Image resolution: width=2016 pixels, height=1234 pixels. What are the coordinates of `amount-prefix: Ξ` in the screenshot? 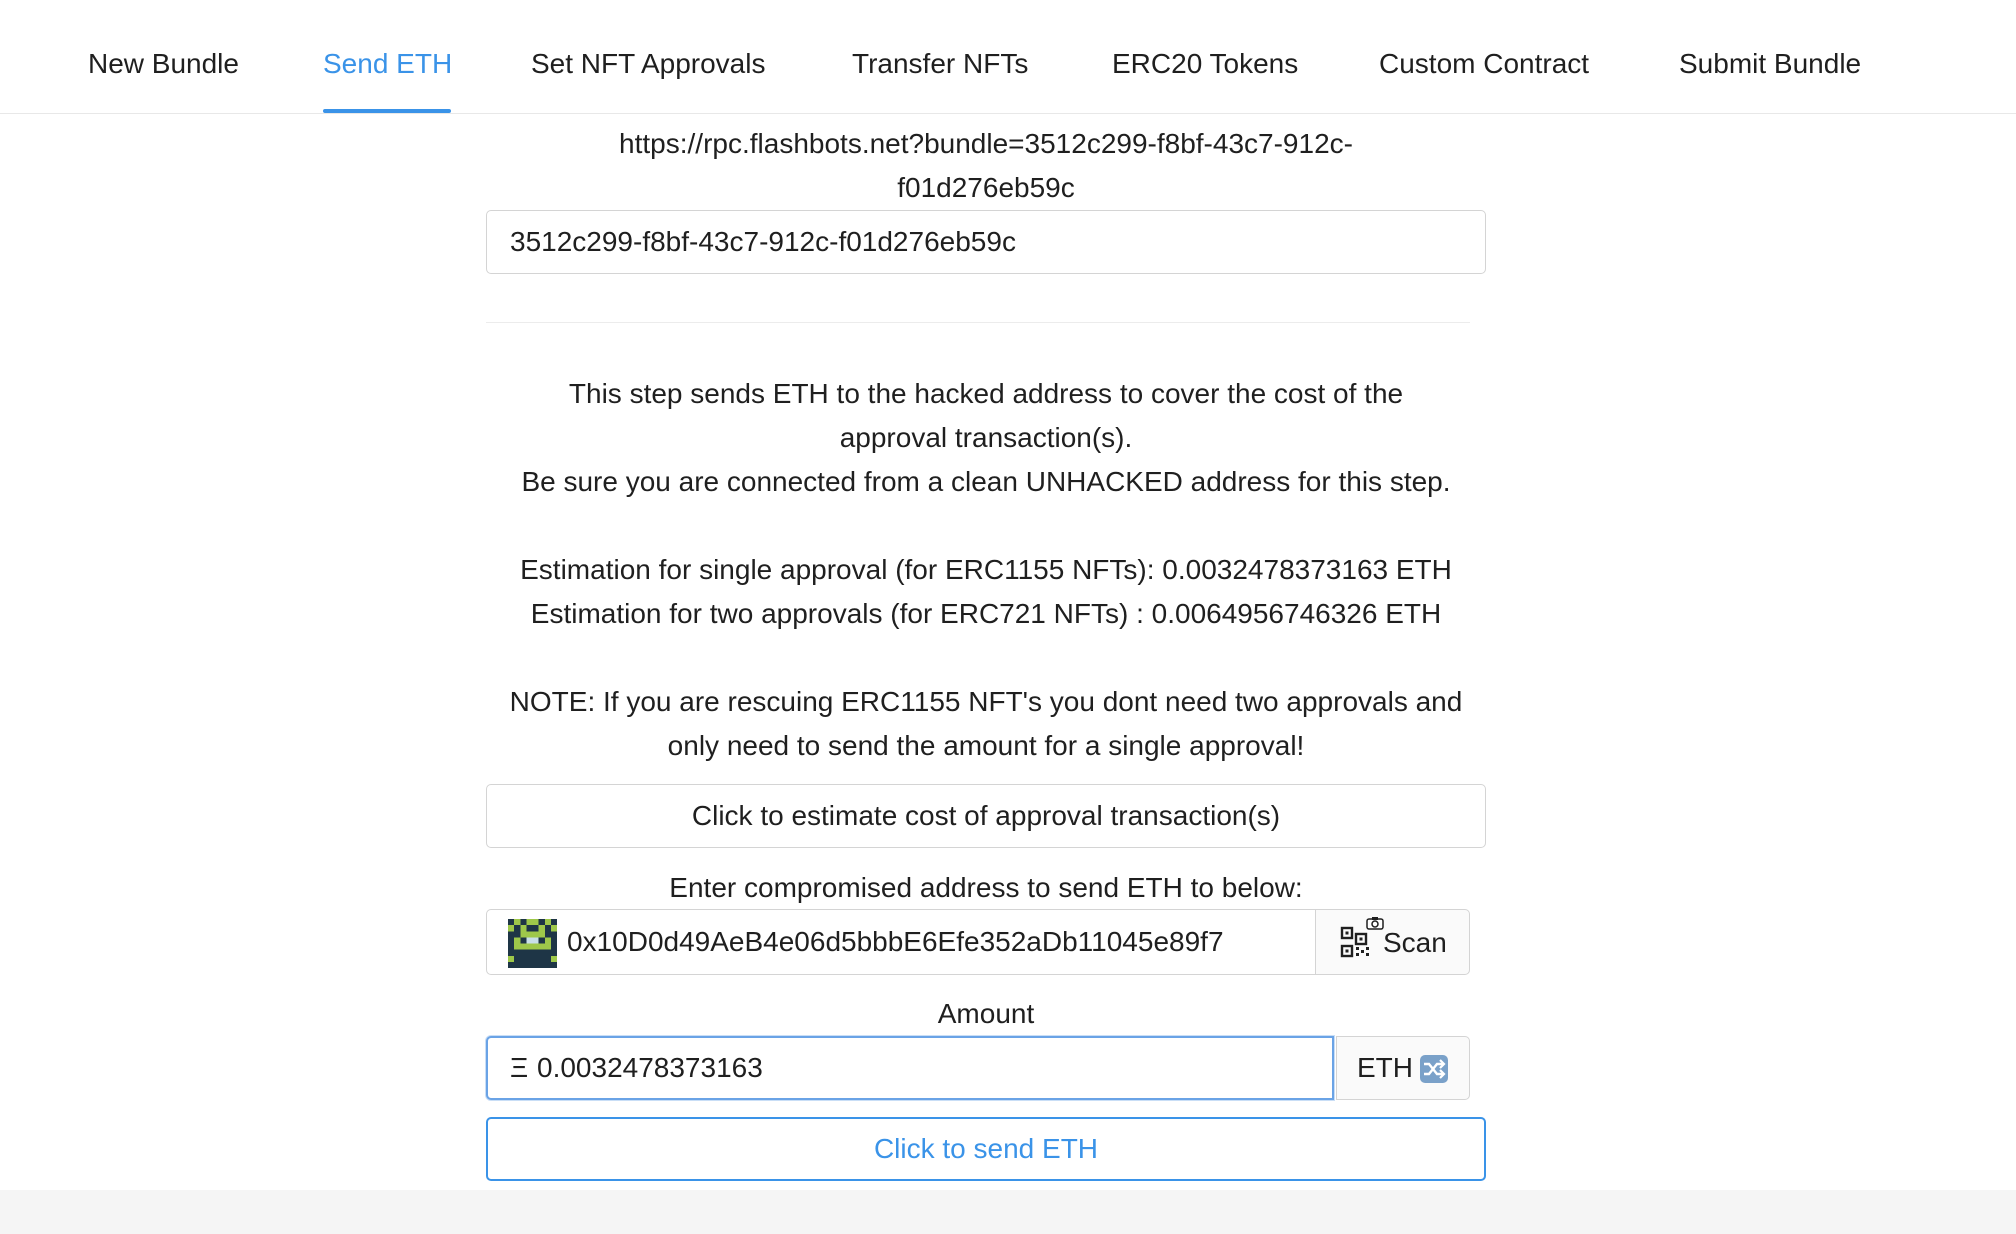 It's located at (519, 1067).